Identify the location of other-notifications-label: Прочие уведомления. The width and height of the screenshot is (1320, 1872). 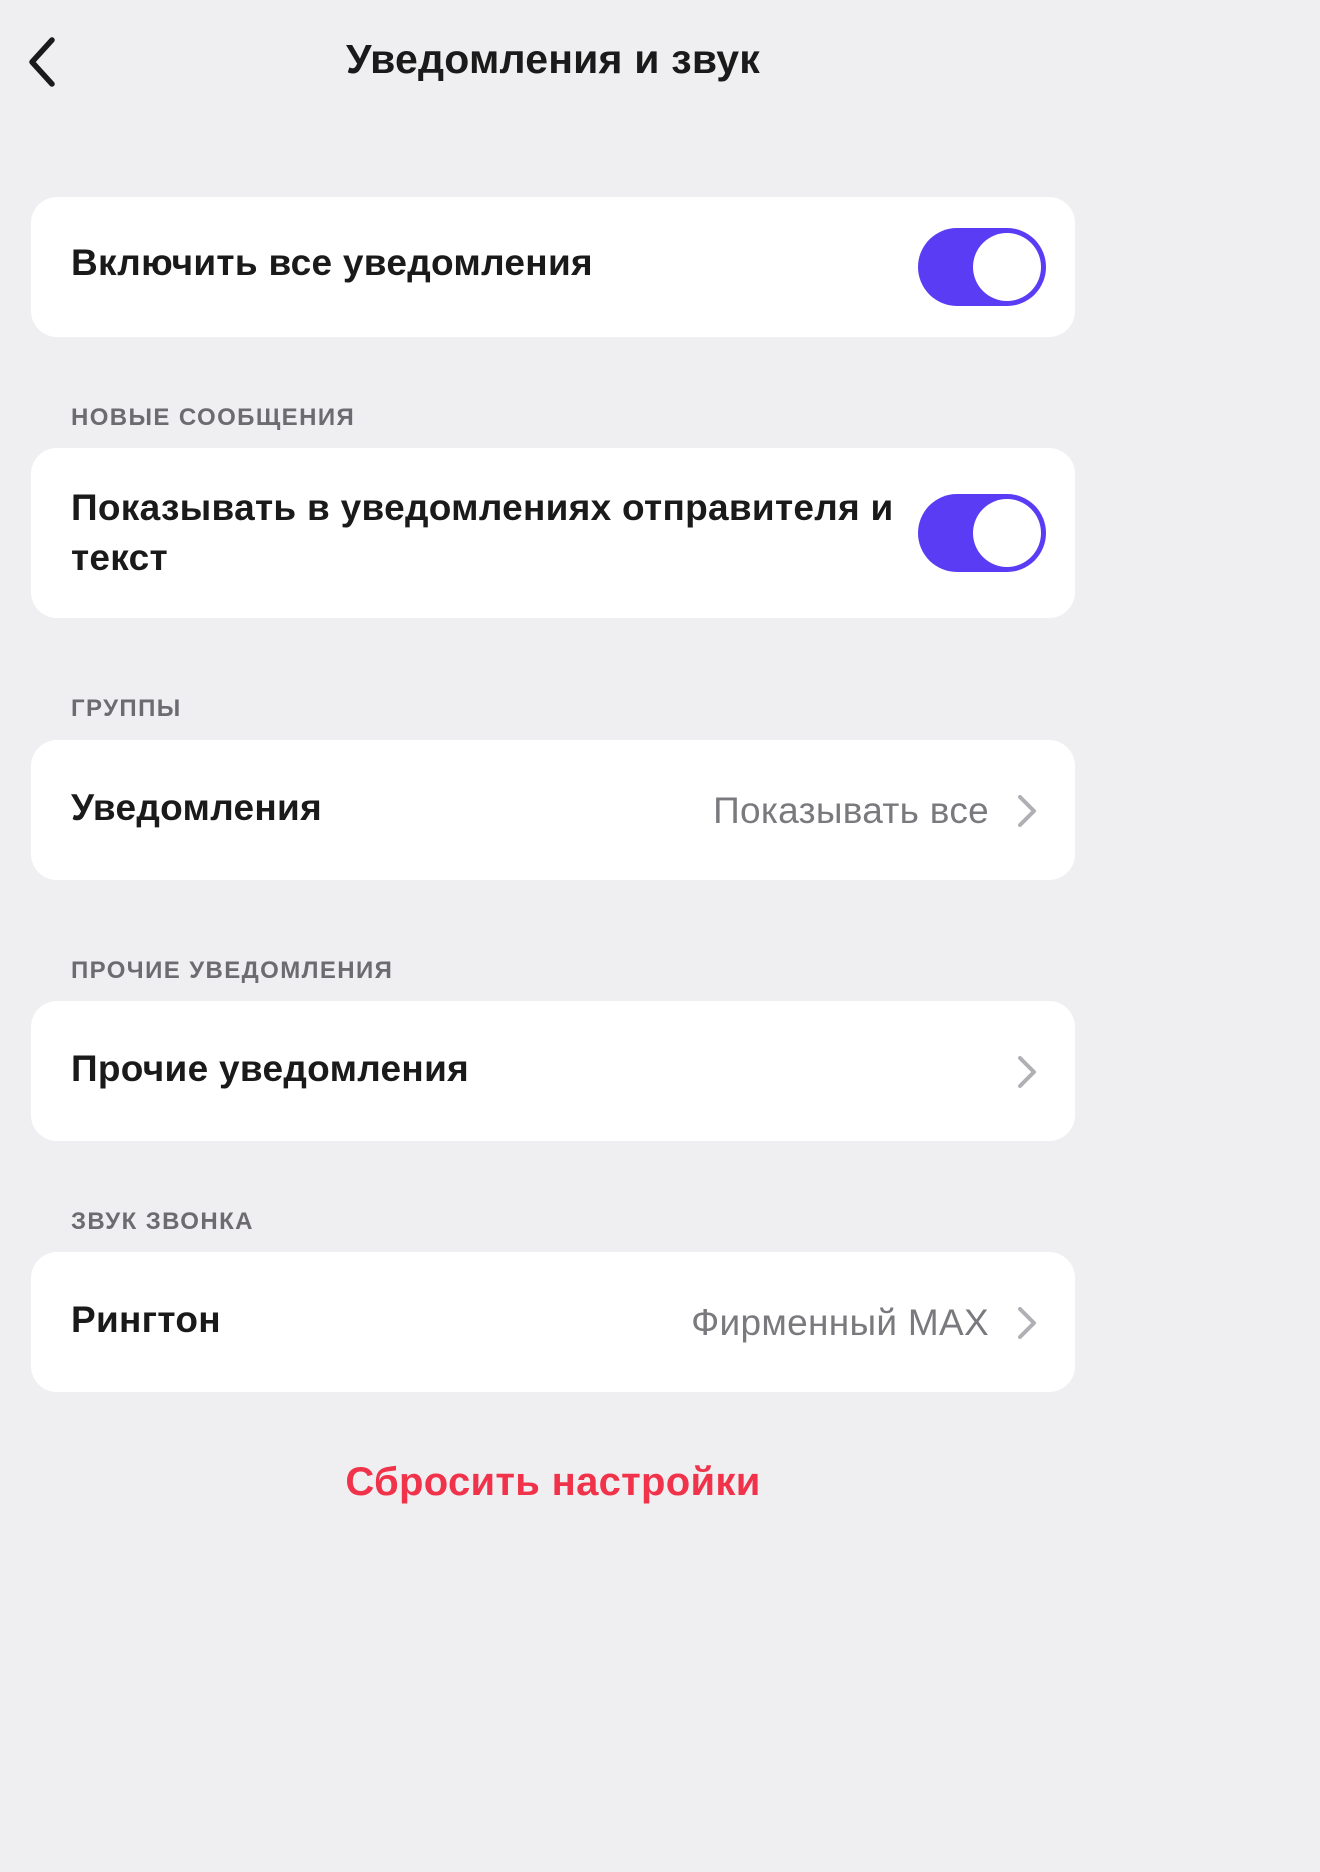
(270, 1068).